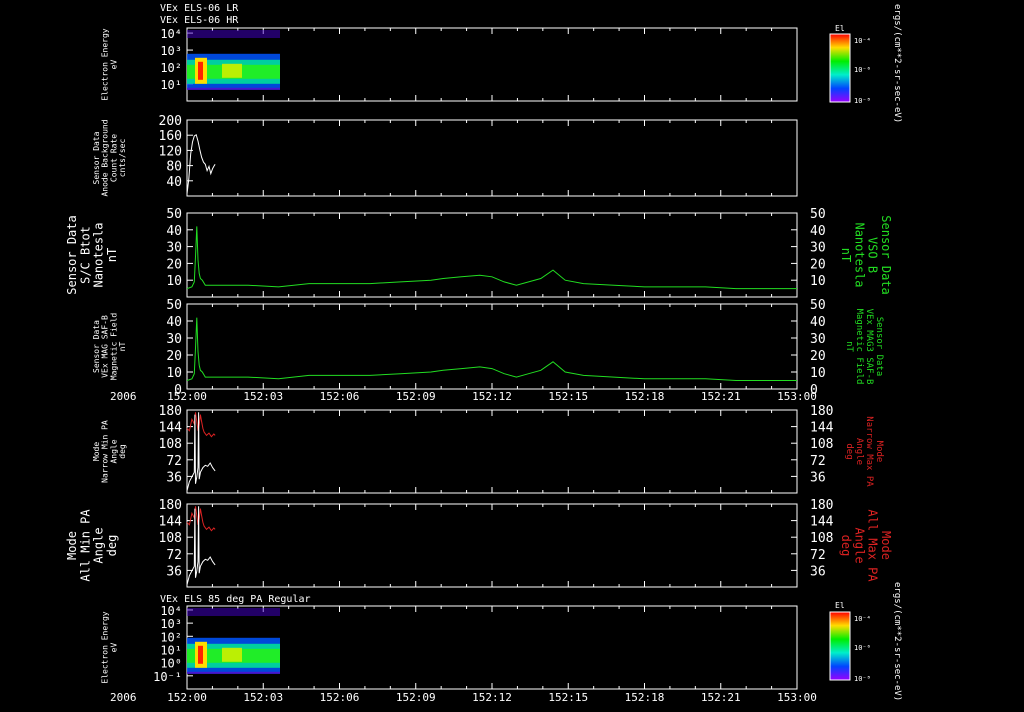 Image resolution: width=1024 pixels, height=712 pixels. What do you see at coordinates (492, 545) in the screenshot?
I see `panel-frame-all-pa` at bounding box center [492, 545].